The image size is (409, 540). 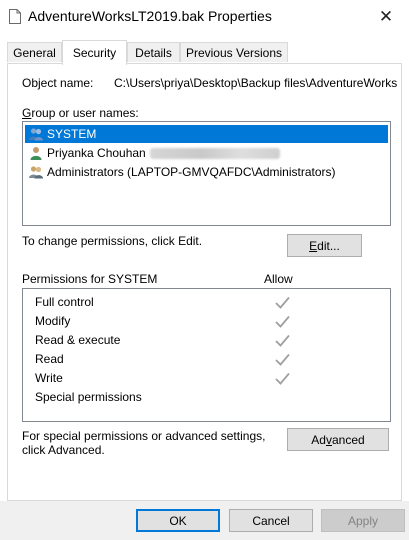 What do you see at coordinates (210, 359) in the screenshot?
I see `permission-row: Read` at bounding box center [210, 359].